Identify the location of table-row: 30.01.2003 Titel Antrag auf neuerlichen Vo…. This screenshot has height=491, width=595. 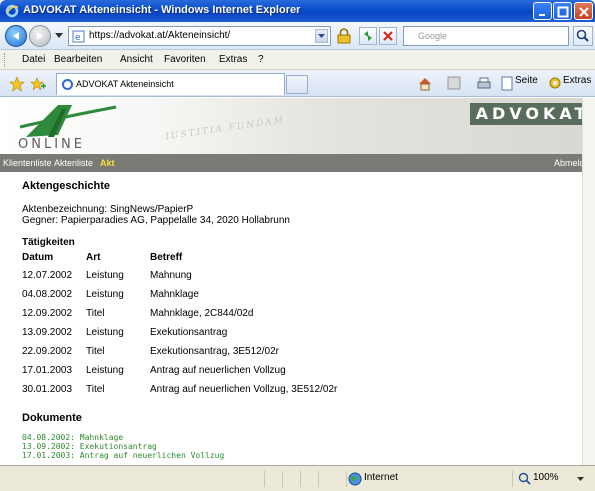
(179, 389).